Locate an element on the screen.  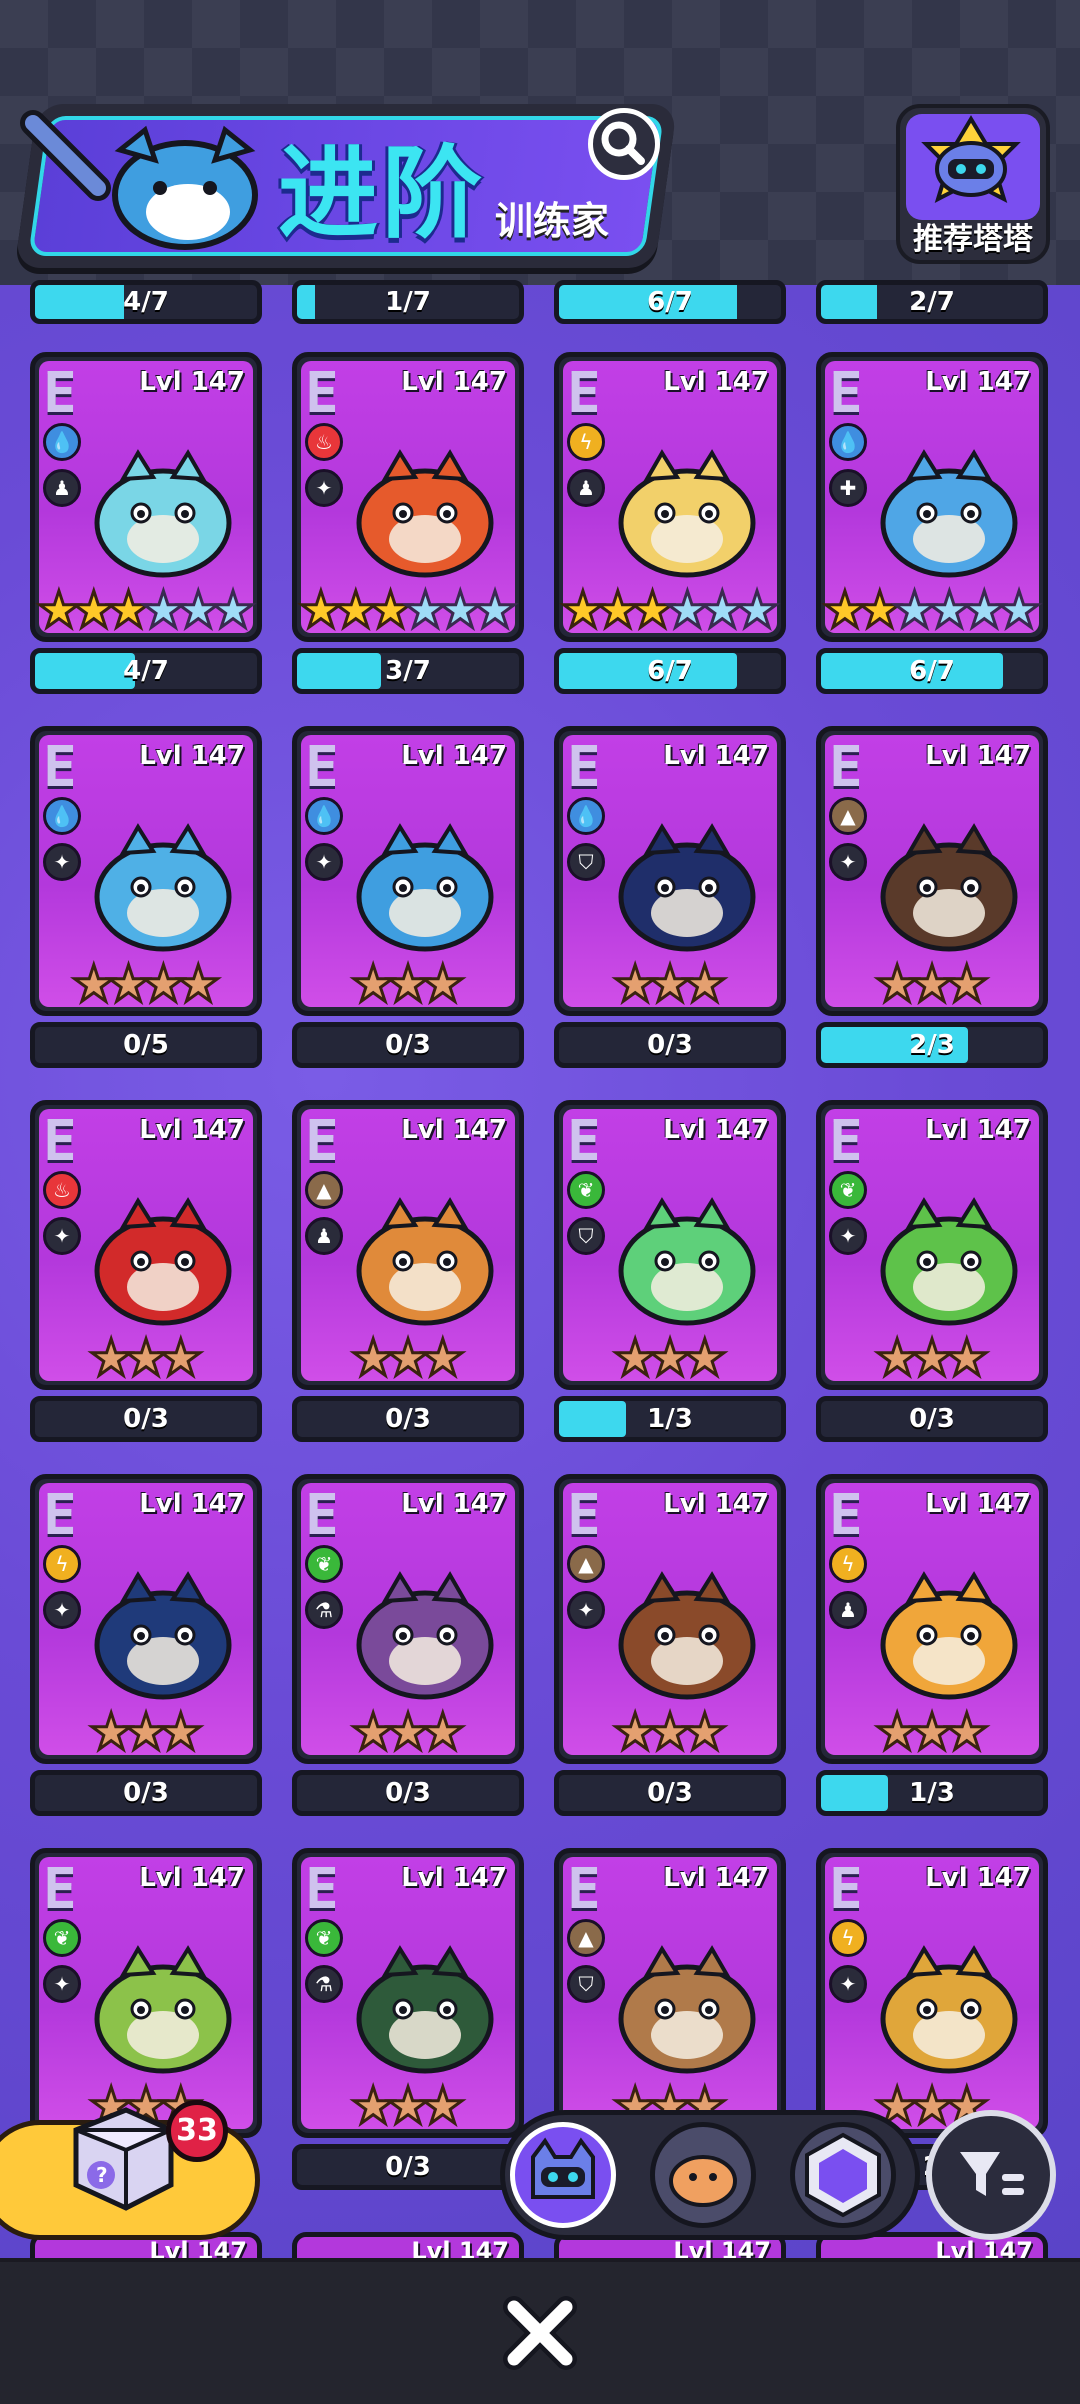
mystery-box-icon: ? is located at coordinates (121, 2155).